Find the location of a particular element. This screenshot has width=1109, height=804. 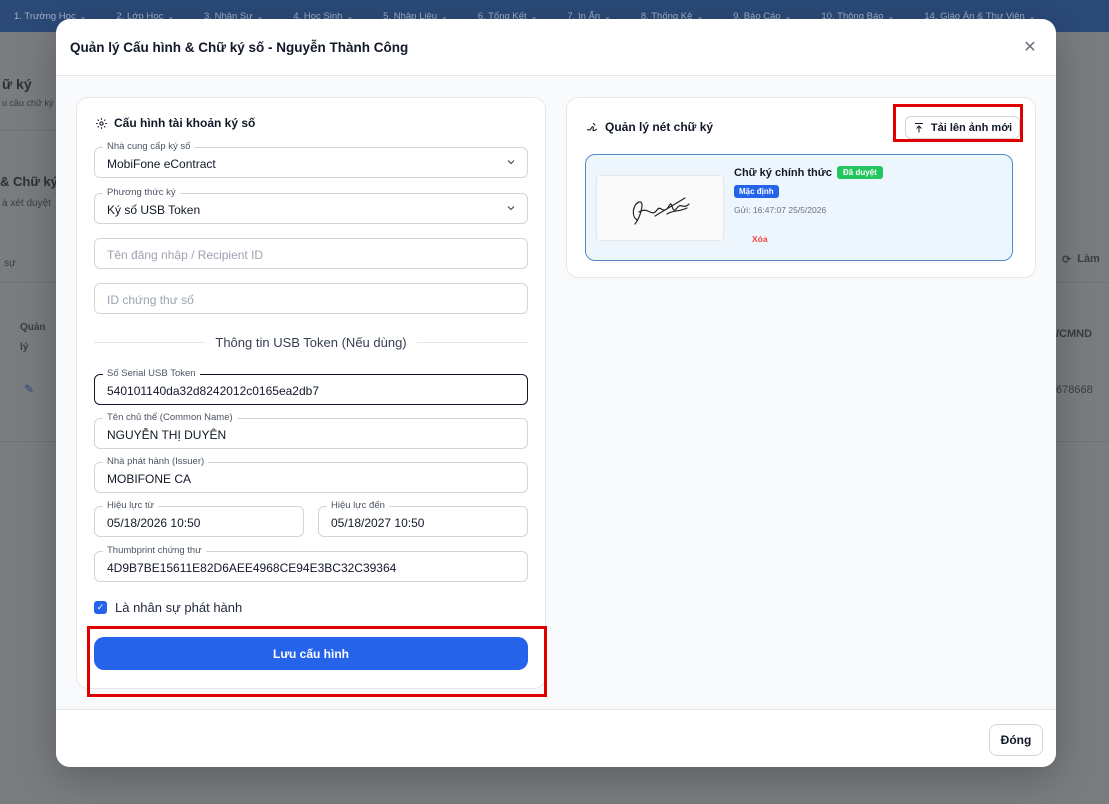

cert-id-placeholder: ID chứng thư số is located at coordinates (150, 300).